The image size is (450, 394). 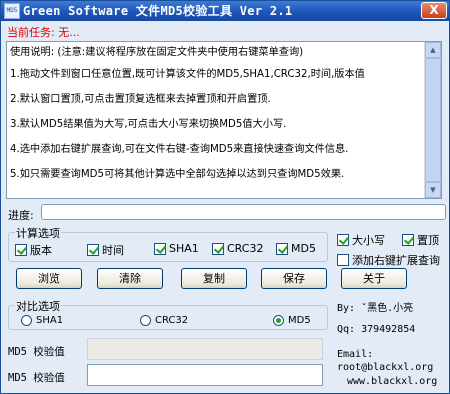 What do you see at coordinates (93, 250) in the screenshot?
I see `checkbox-time-box` at bounding box center [93, 250].